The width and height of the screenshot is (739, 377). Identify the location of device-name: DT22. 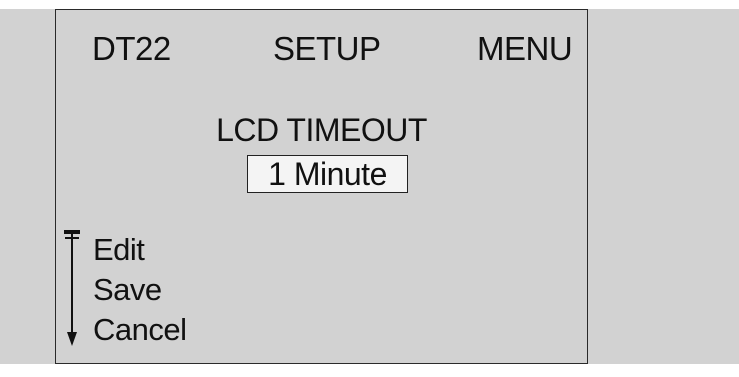
(131, 48).